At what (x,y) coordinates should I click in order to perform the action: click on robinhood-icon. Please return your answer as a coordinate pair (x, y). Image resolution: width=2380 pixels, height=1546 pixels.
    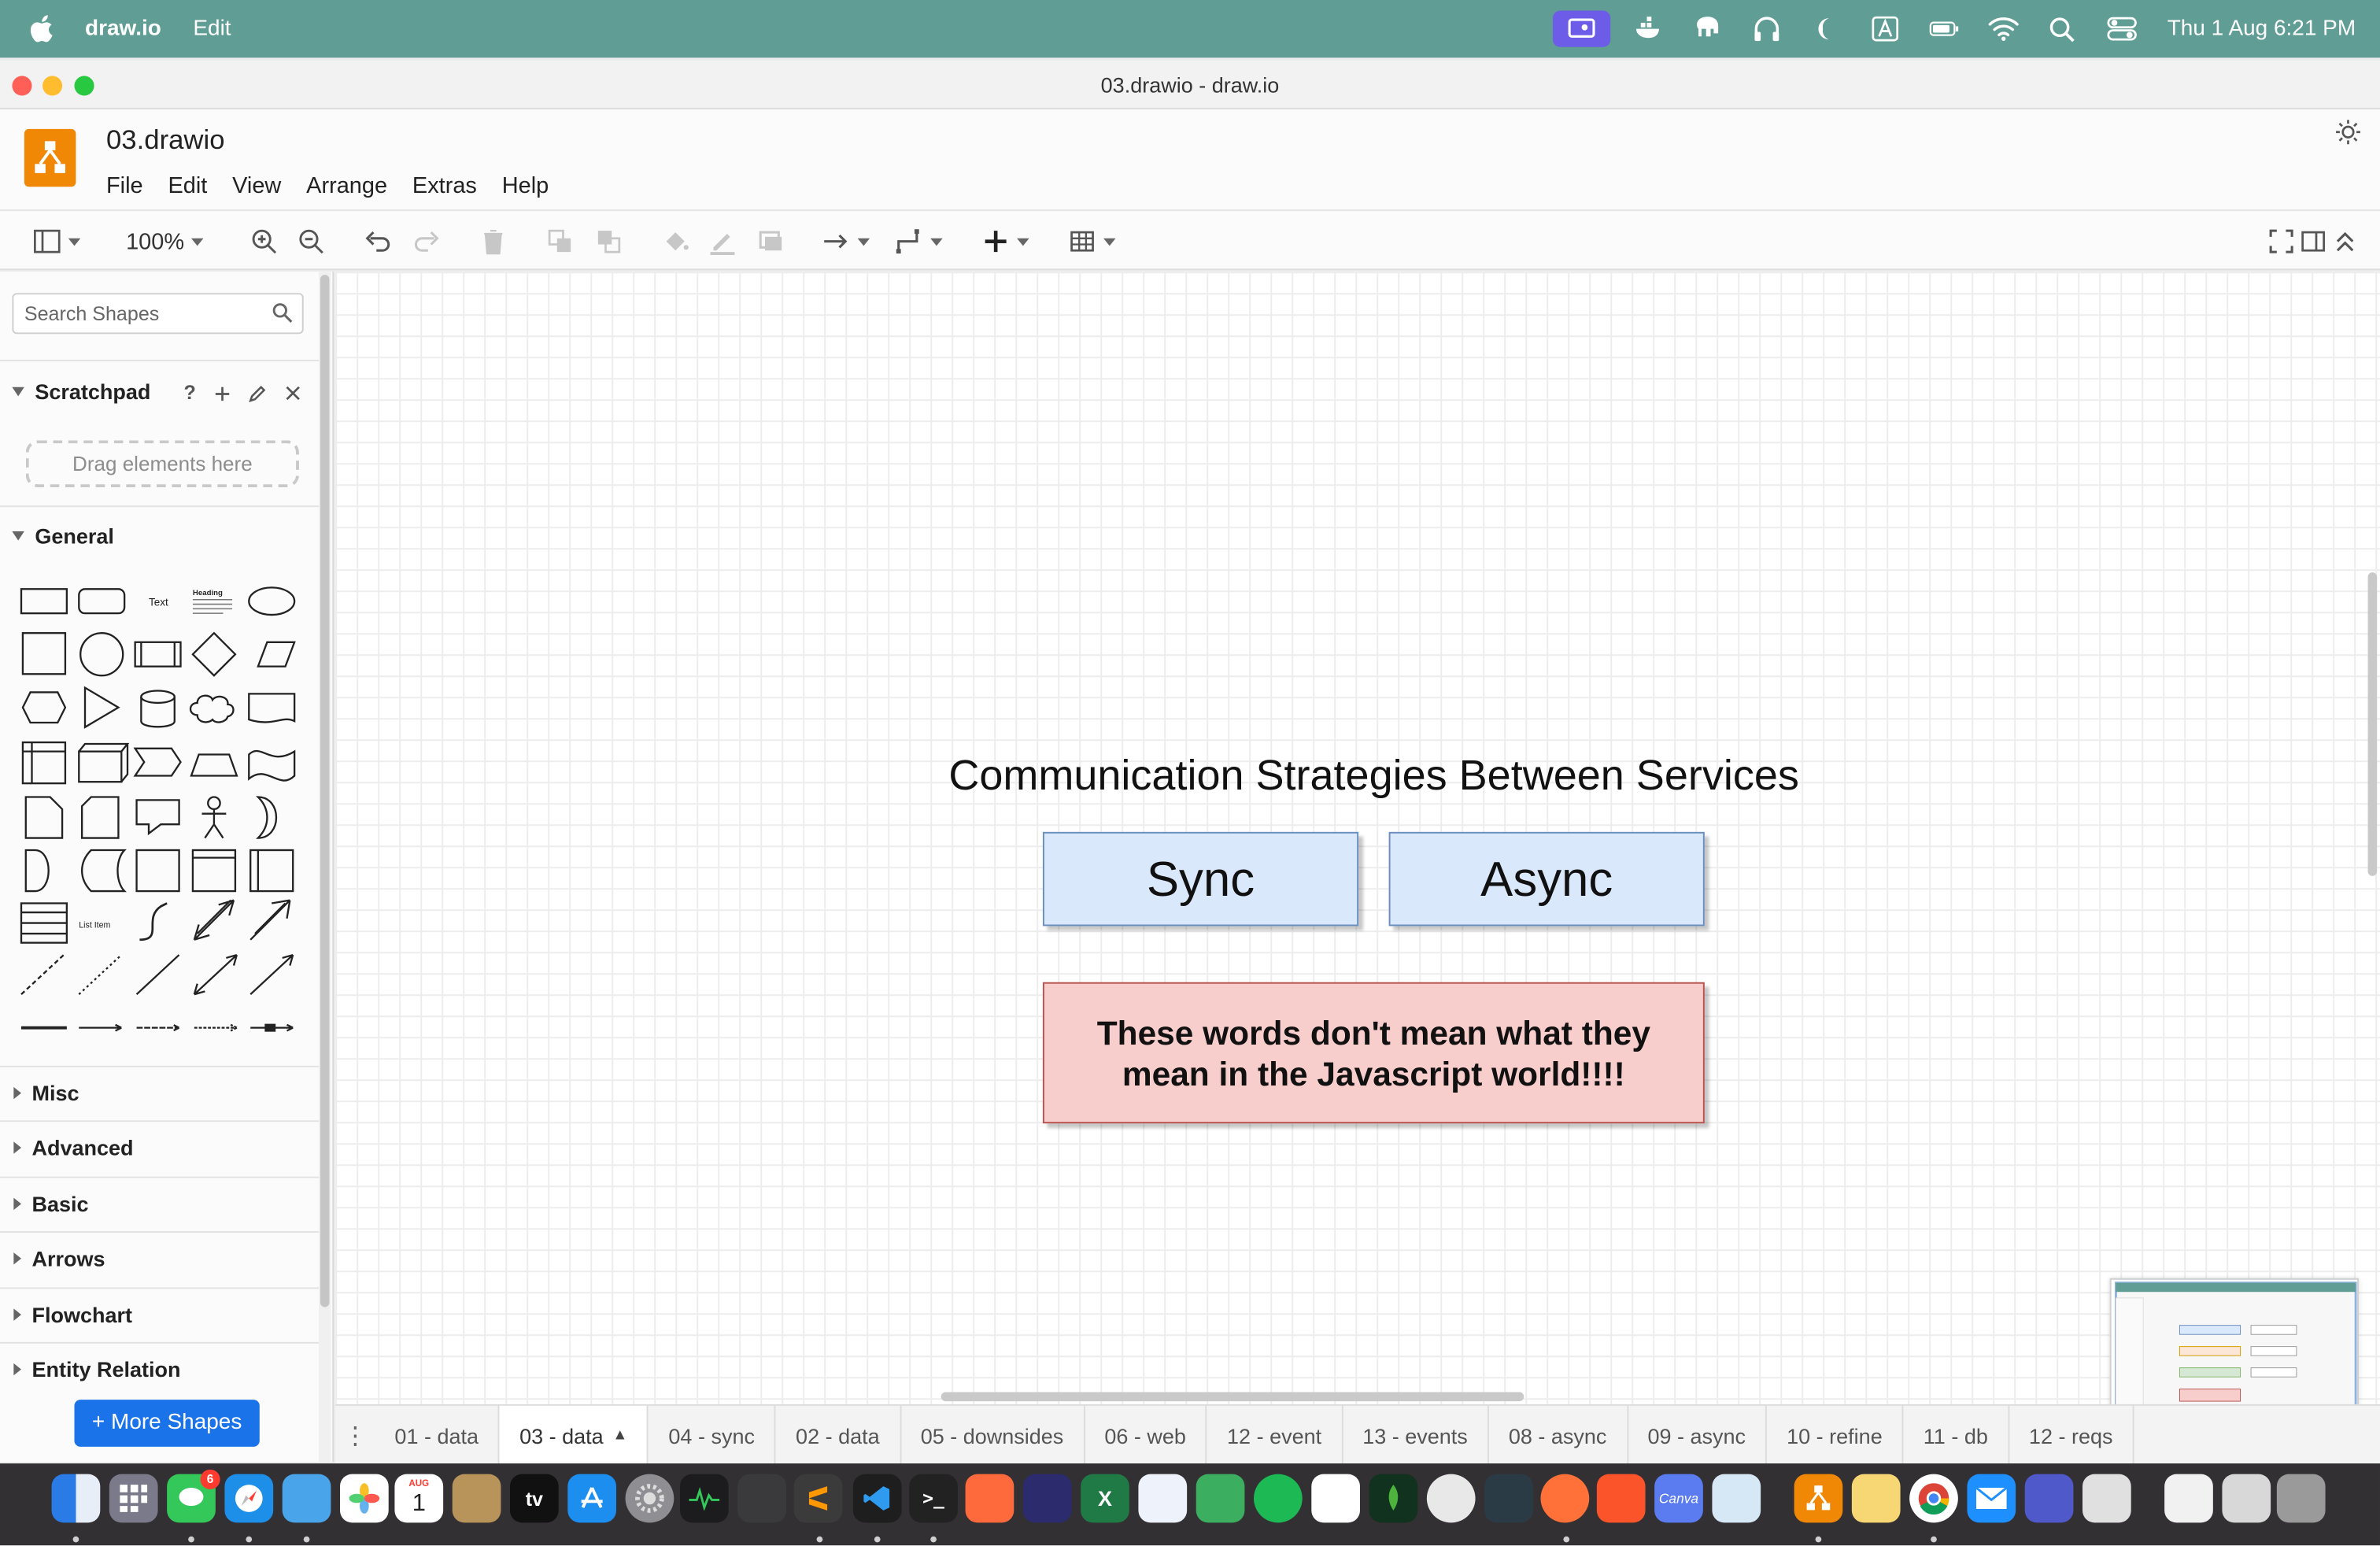
    Looking at the image, I should click on (1220, 1498).